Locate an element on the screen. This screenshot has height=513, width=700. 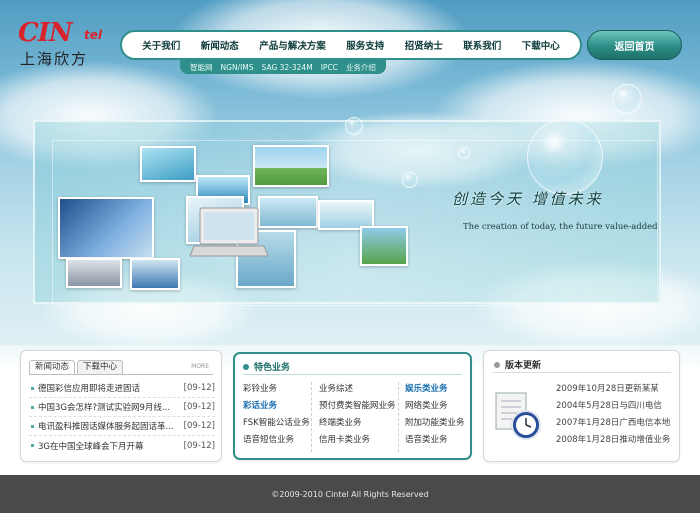
copyright-text: ©2009-2010 Cintel All Rights Reserved is located at coordinates (350, 494).